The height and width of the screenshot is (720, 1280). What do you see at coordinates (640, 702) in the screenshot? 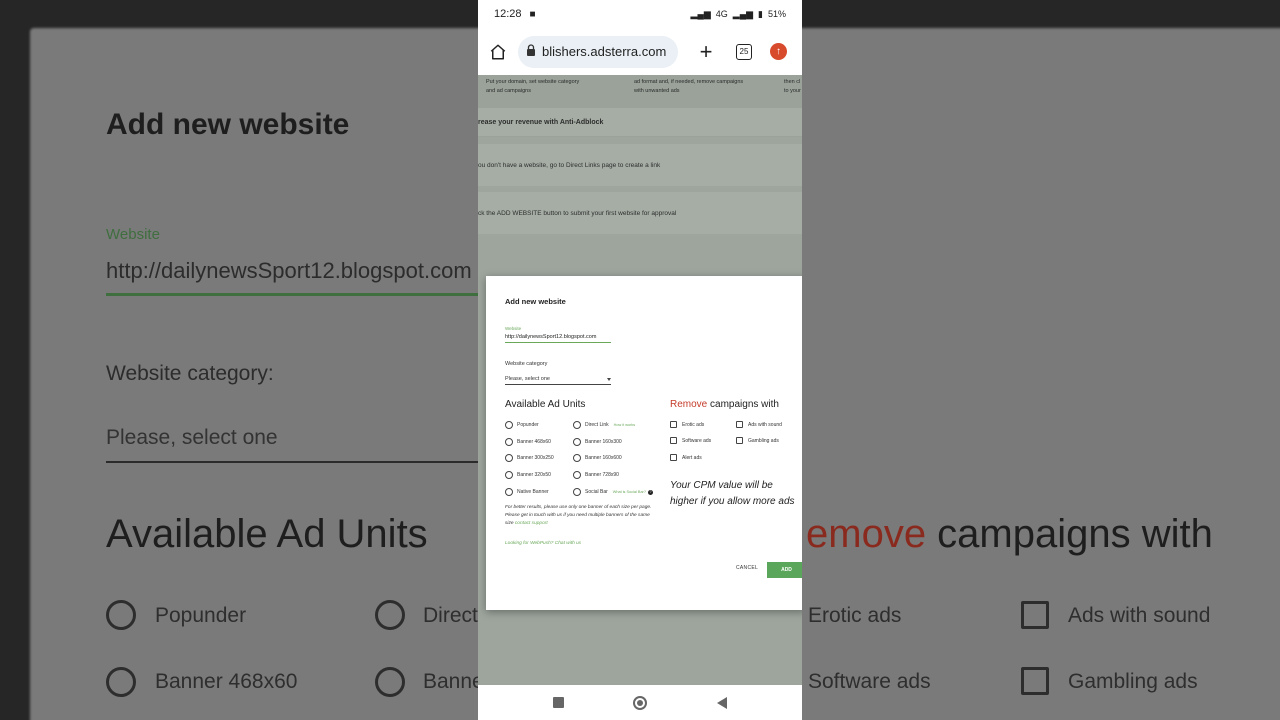
I see `home-nav-icon` at bounding box center [640, 702].